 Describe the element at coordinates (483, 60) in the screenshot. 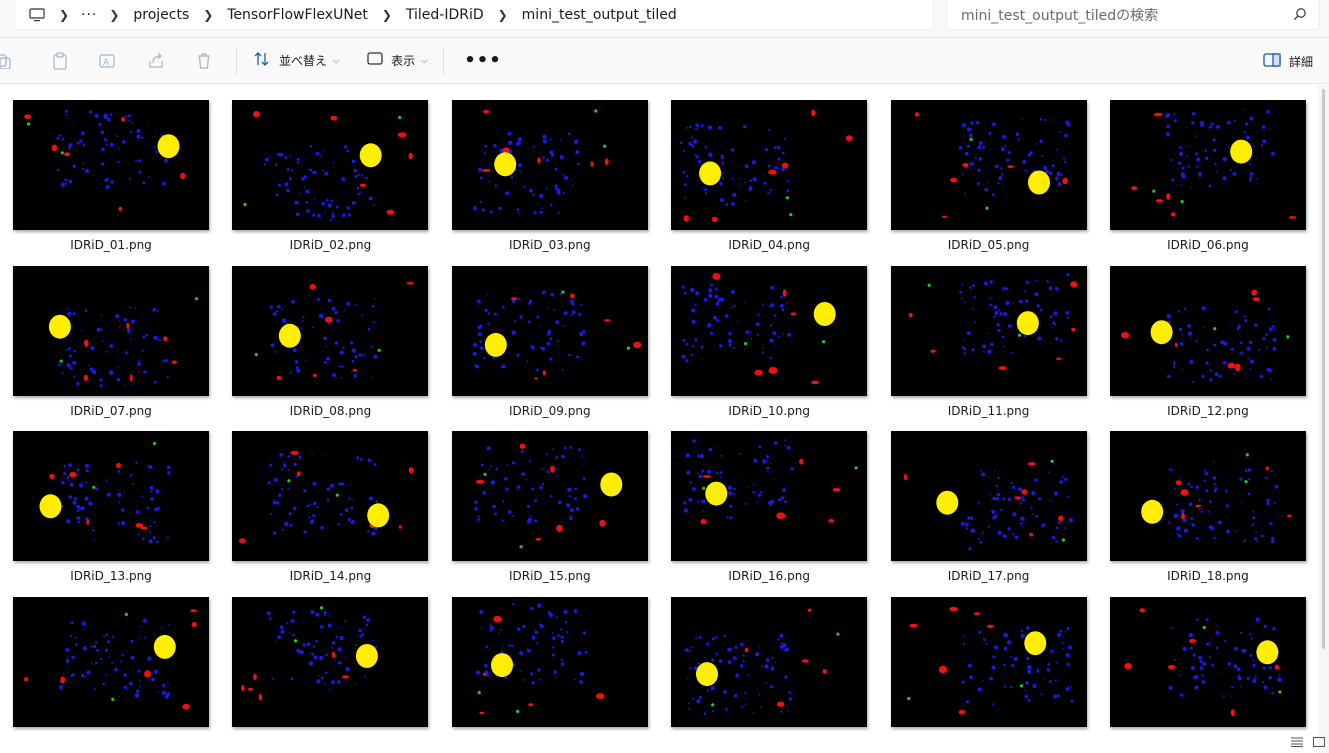

I see `see-more-button: •••` at that location.